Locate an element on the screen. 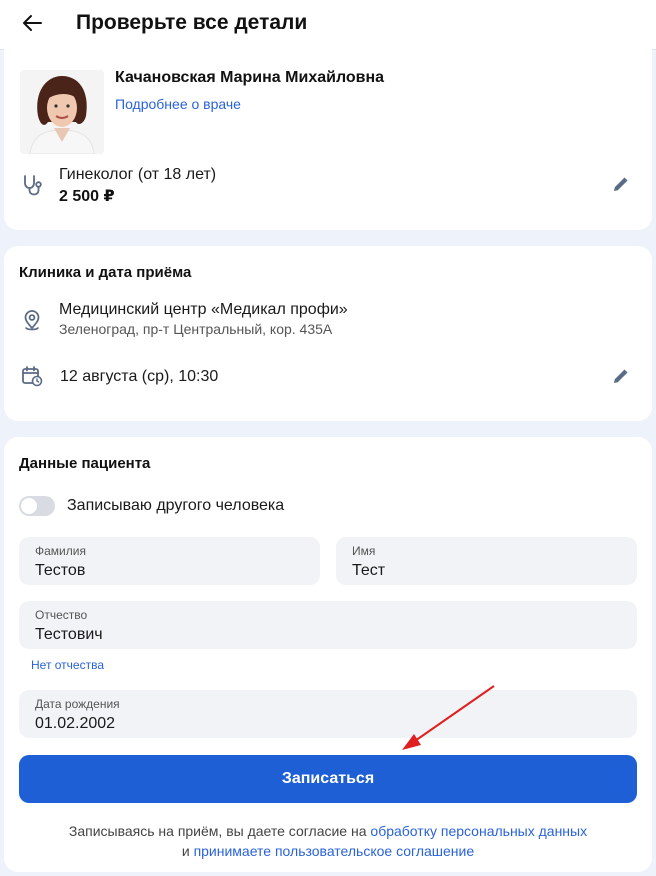 This screenshot has width=656, height=876. patient-section-title: Данные пациента is located at coordinates (85, 463).